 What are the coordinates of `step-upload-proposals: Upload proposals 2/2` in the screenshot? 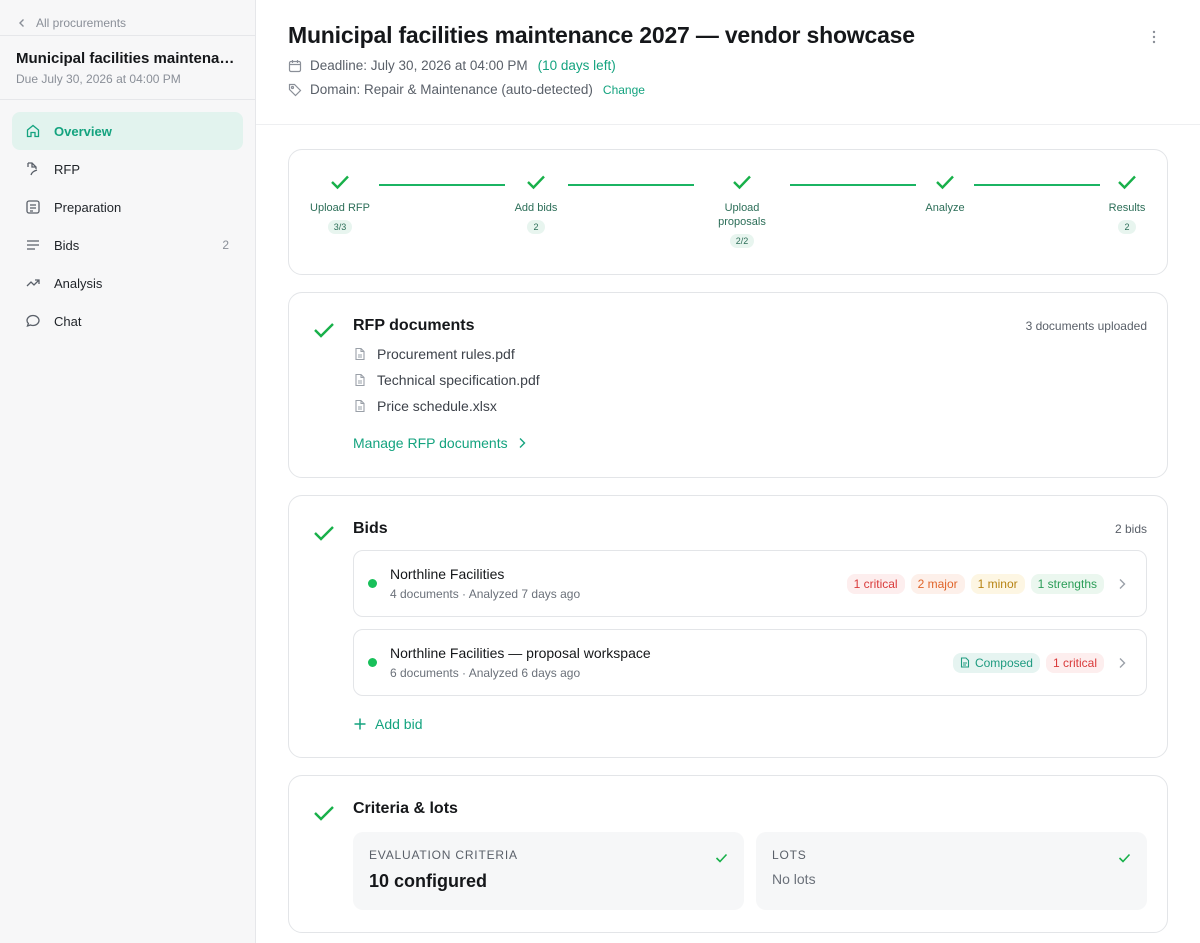 It's located at (742, 211).